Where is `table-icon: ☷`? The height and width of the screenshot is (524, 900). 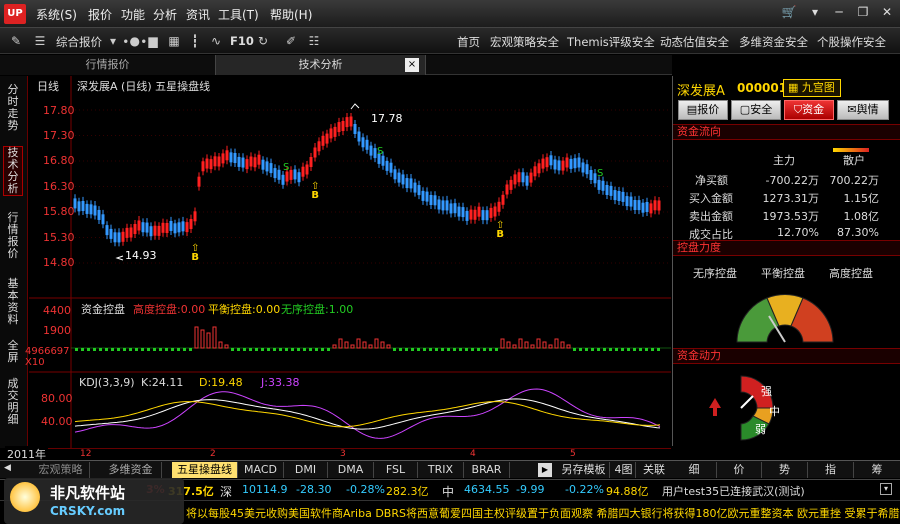 table-icon: ☷ is located at coordinates (314, 41).